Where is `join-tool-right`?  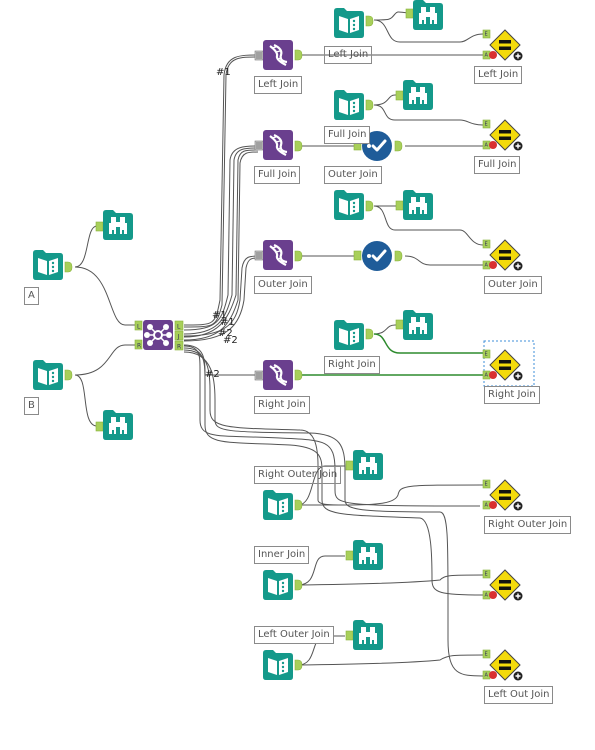 join-tool-right is located at coordinates (278, 375).